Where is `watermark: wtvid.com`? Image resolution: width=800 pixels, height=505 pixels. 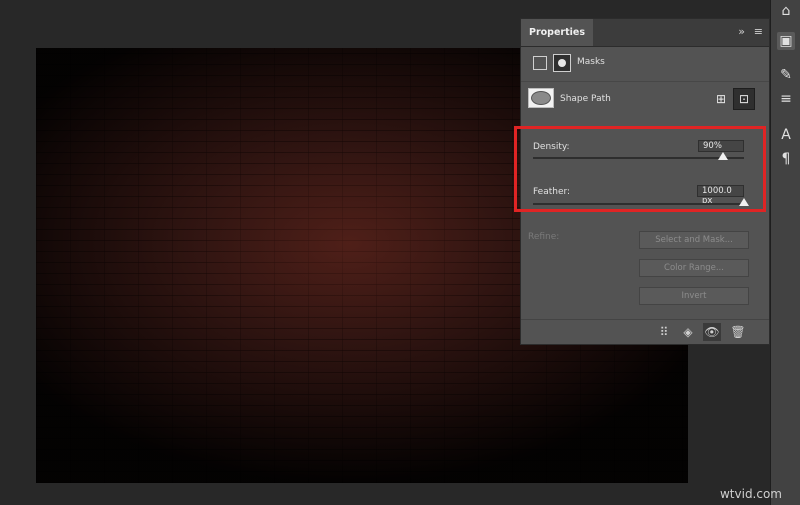 watermark: wtvid.com is located at coordinates (750, 494).